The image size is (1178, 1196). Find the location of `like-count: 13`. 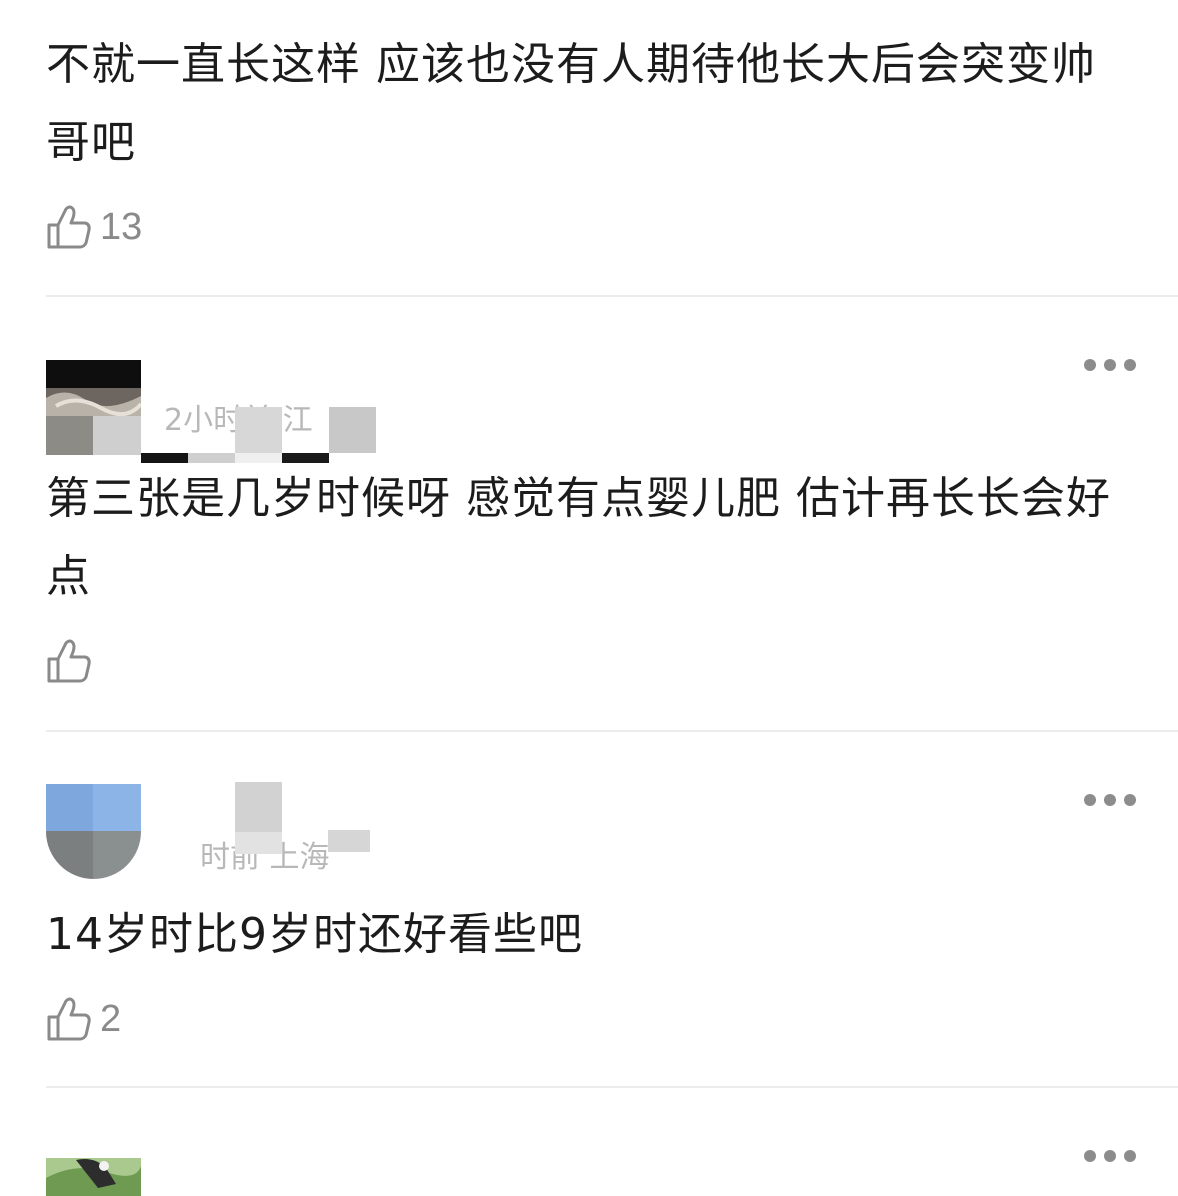

like-count: 13 is located at coordinates (121, 227).